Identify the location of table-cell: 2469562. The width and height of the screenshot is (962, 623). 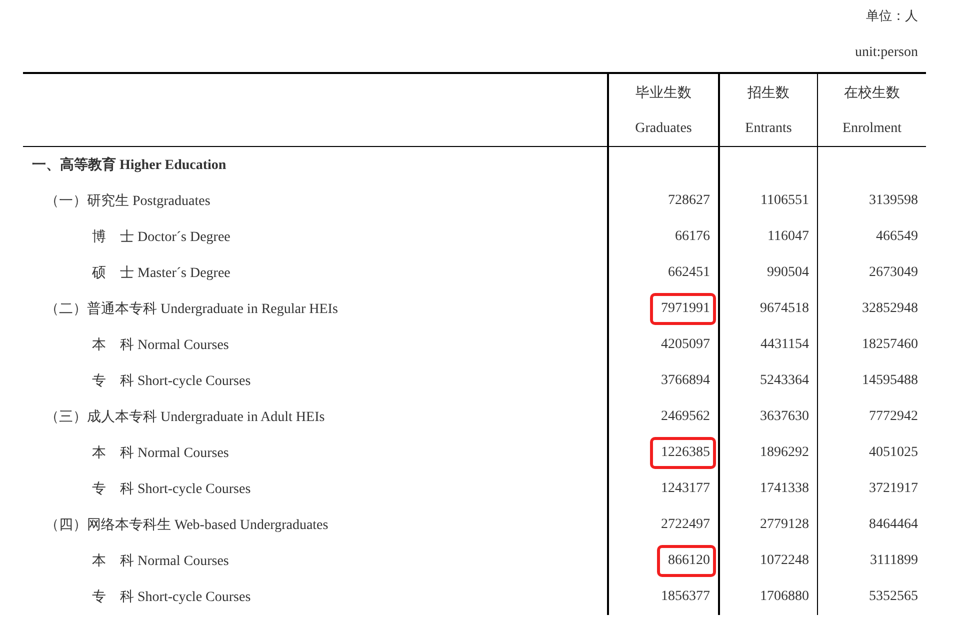
(685, 417).